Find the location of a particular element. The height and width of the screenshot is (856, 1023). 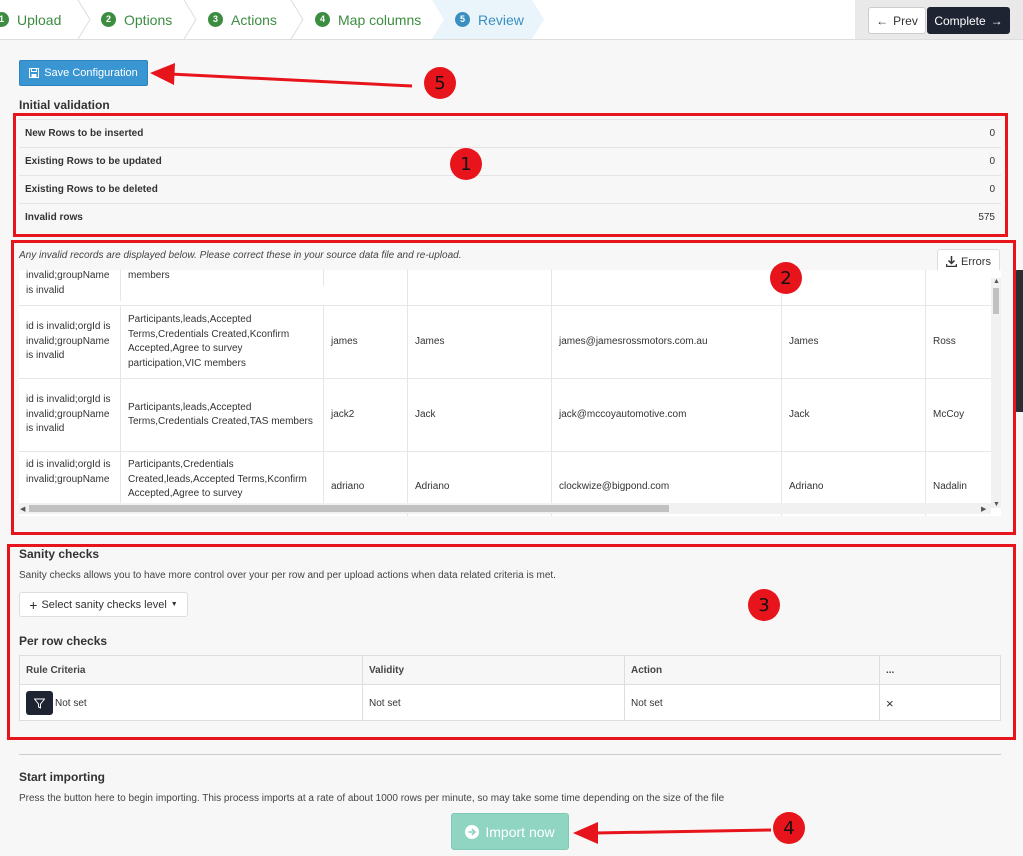

import-now-button: Import now is located at coordinates (510, 831).